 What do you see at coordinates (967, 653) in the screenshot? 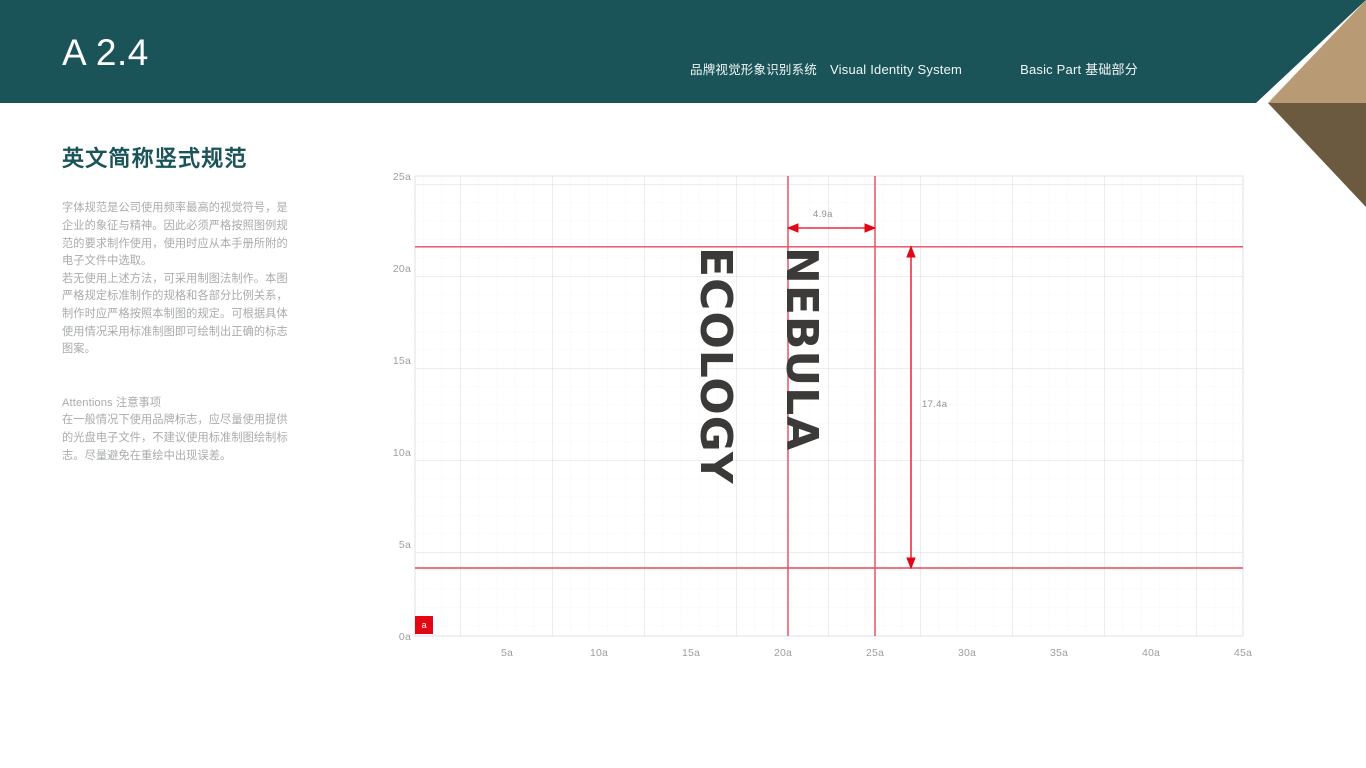
I see `x-tick-30: 30a` at bounding box center [967, 653].